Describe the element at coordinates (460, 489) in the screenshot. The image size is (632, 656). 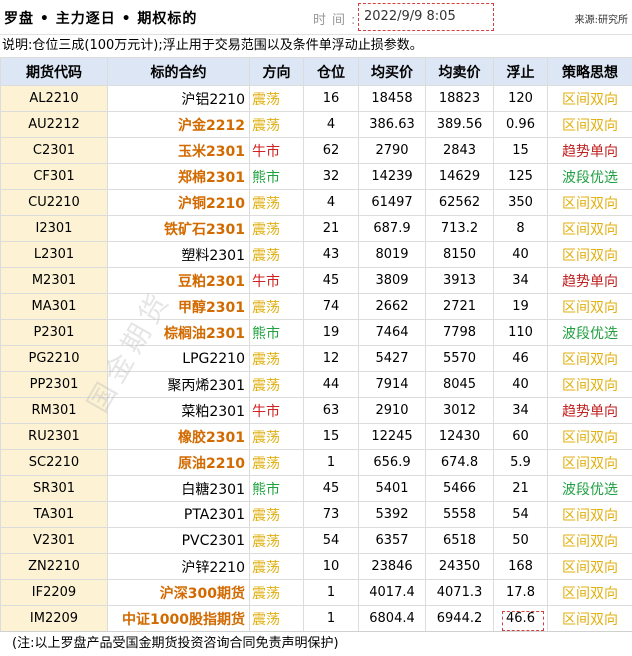
I see `avg-sell-cell: 5466` at that location.